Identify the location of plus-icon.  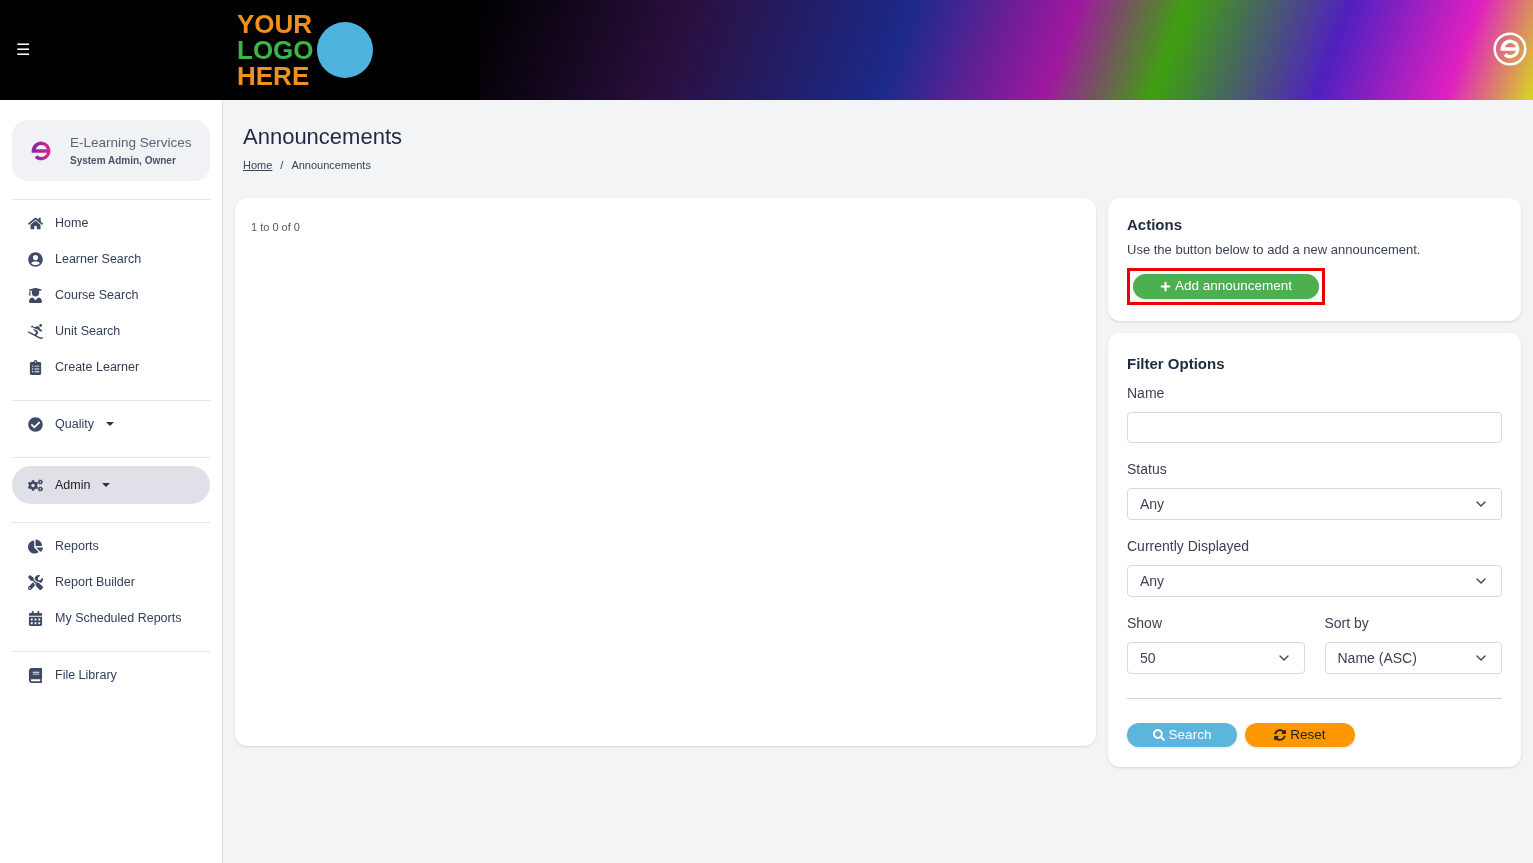
(1165, 286).